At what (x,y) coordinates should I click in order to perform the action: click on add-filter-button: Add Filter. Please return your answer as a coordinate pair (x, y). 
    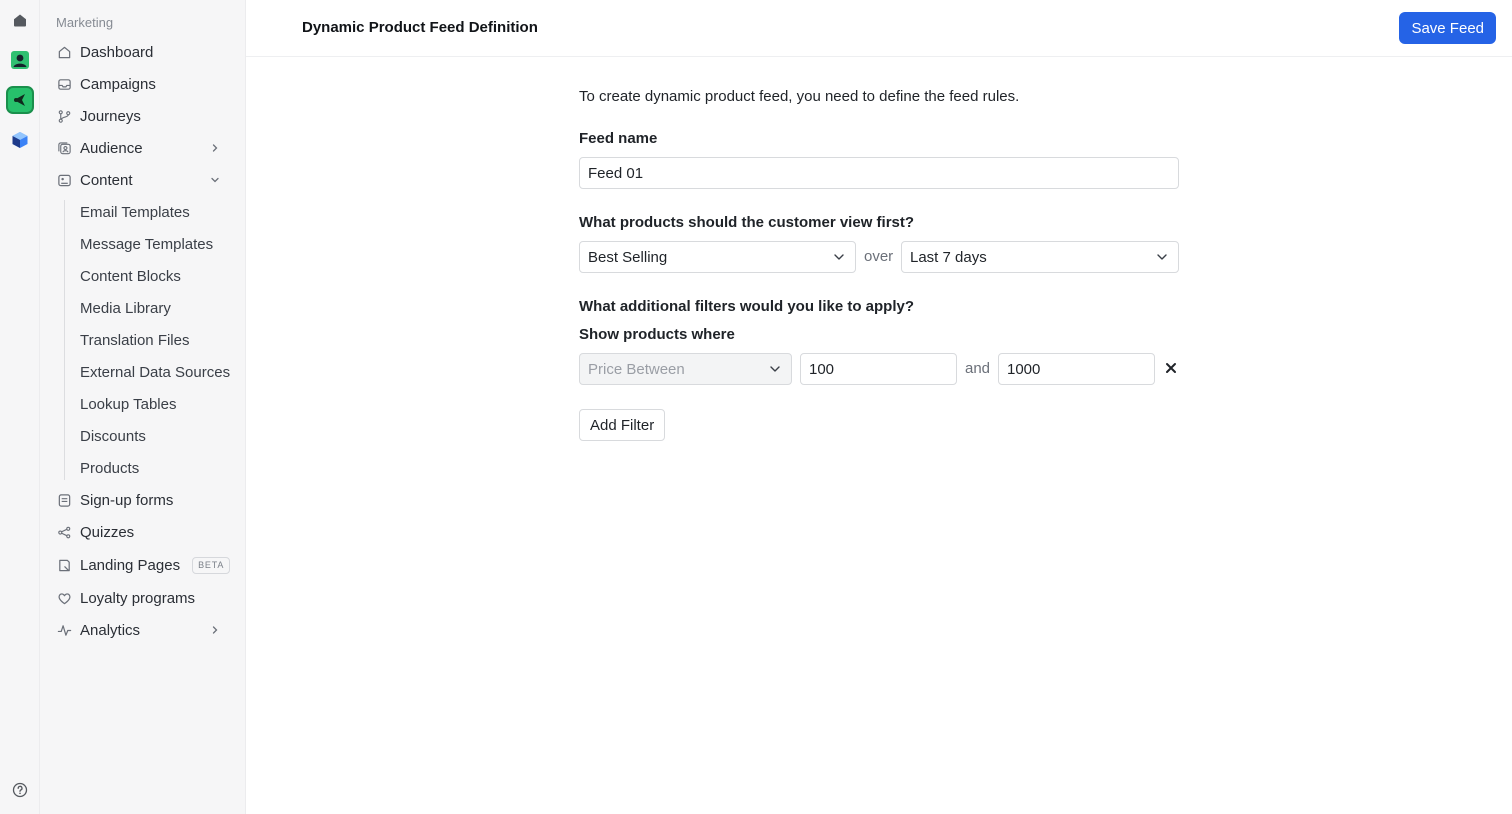
    Looking at the image, I should click on (622, 425).